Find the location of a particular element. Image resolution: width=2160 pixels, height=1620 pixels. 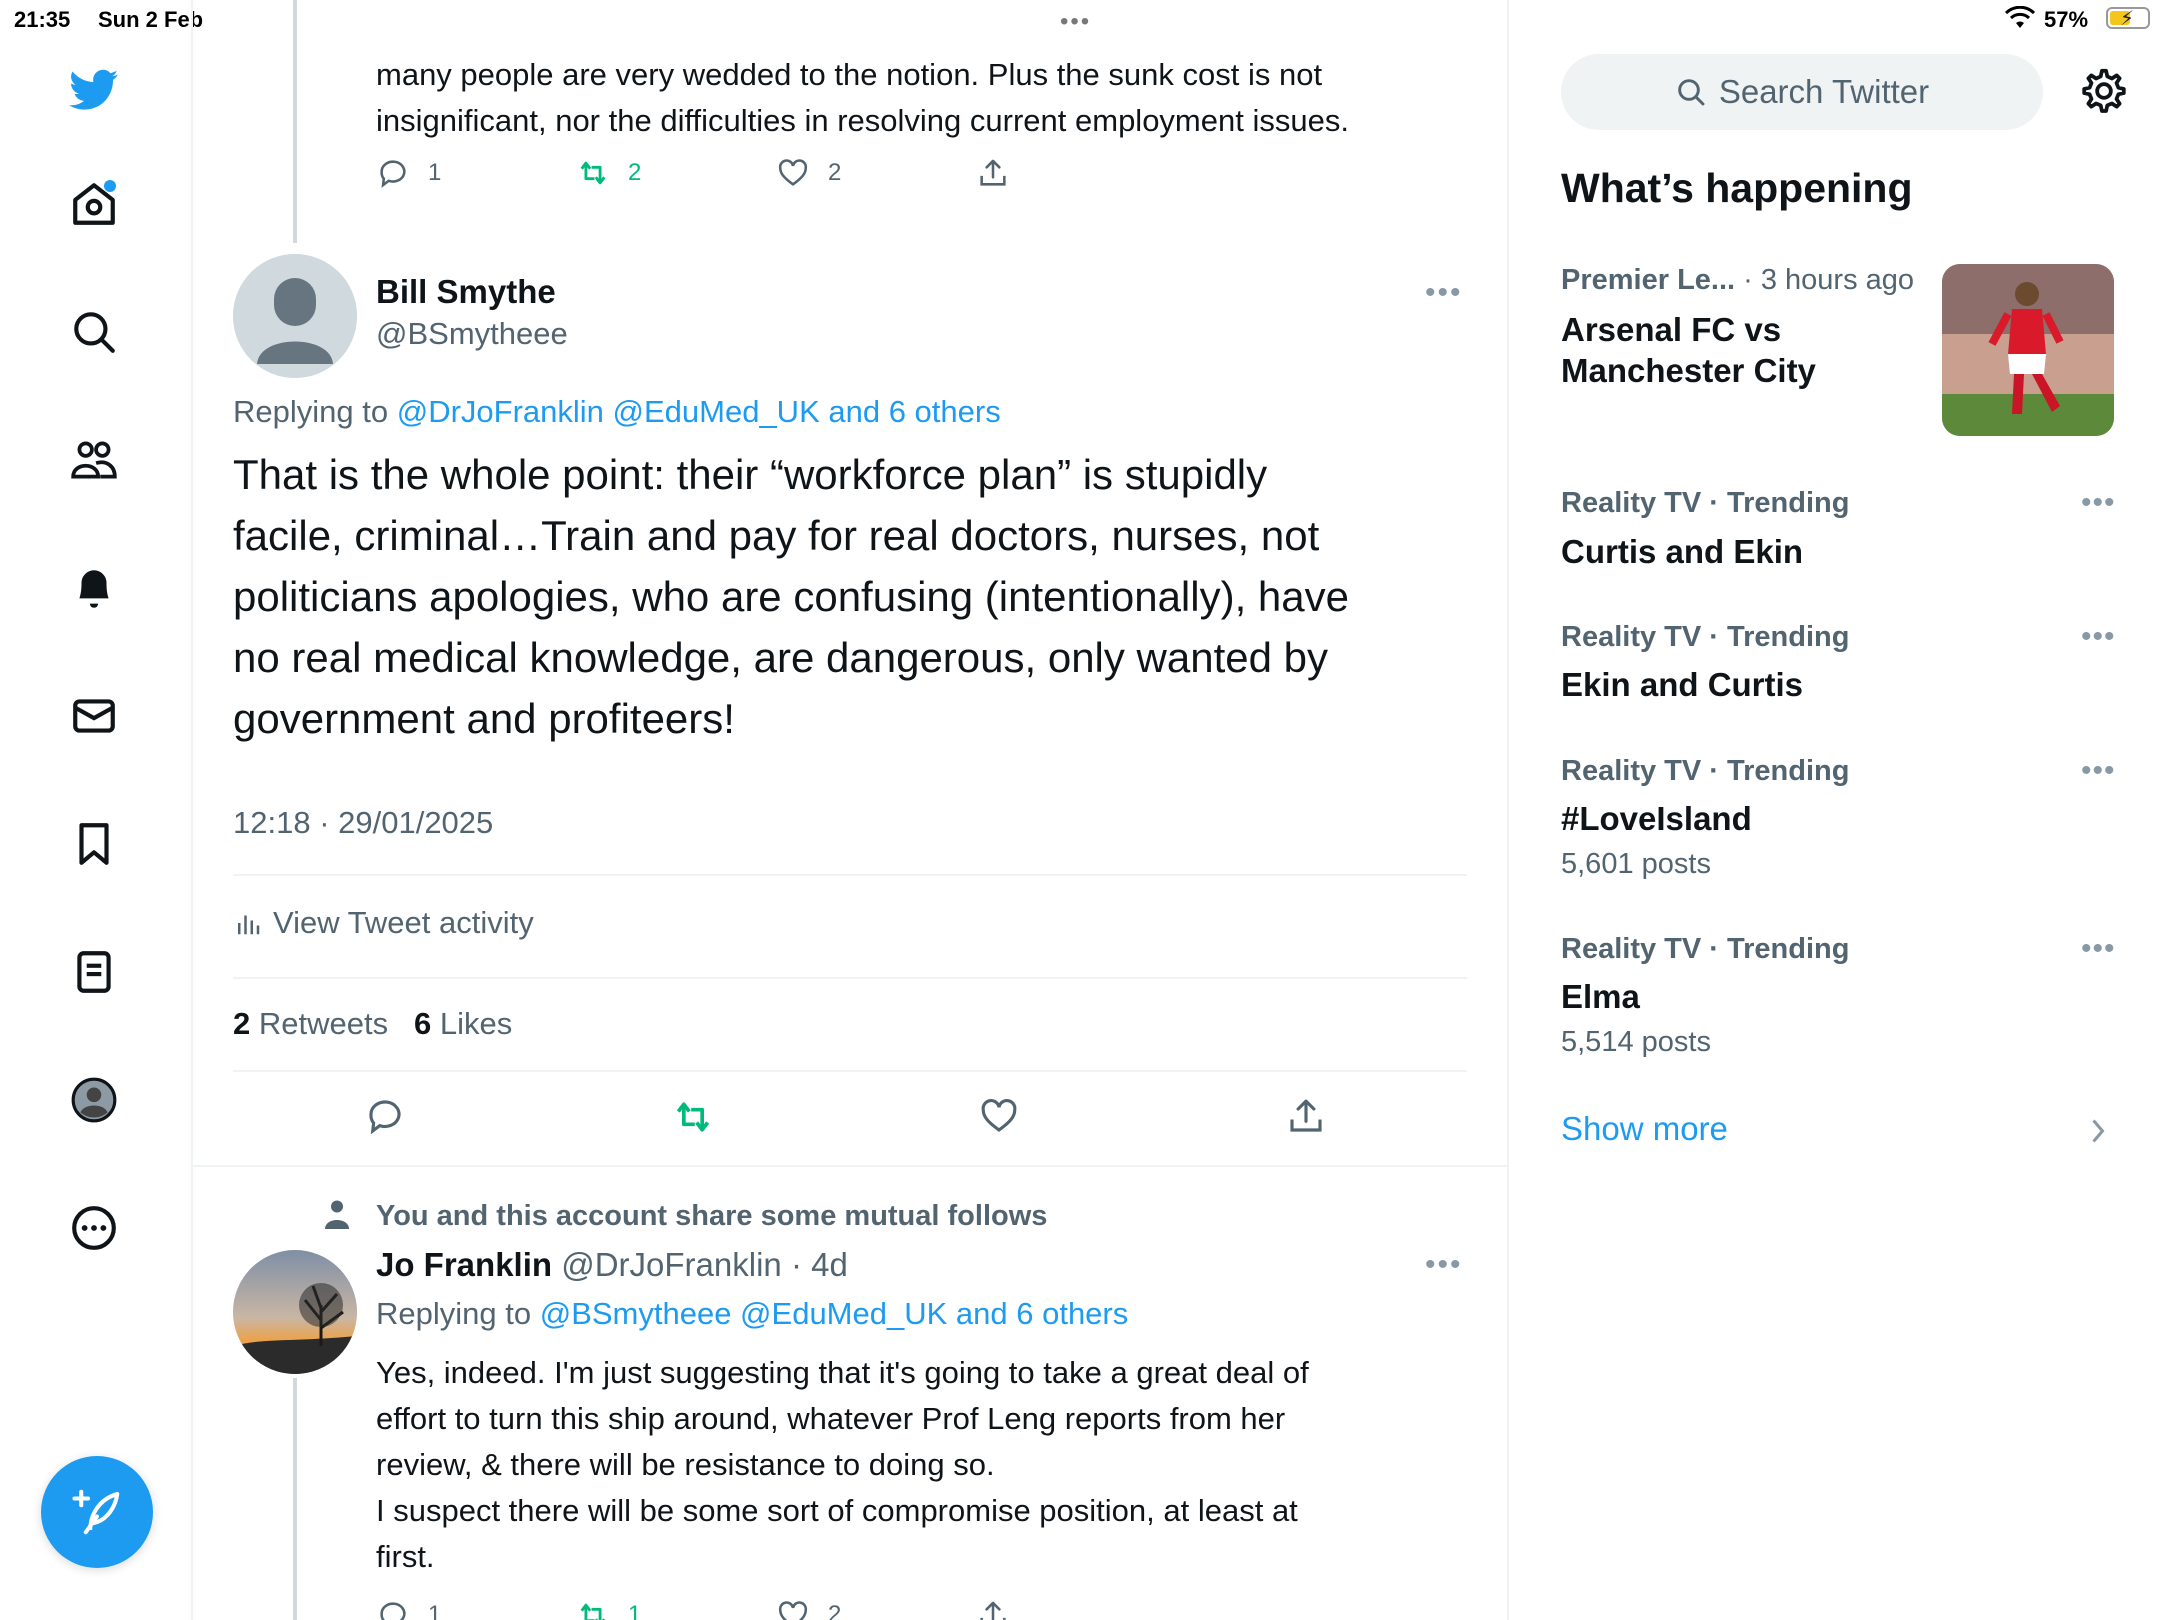

reply-author-avatar is located at coordinates (295, 1312).